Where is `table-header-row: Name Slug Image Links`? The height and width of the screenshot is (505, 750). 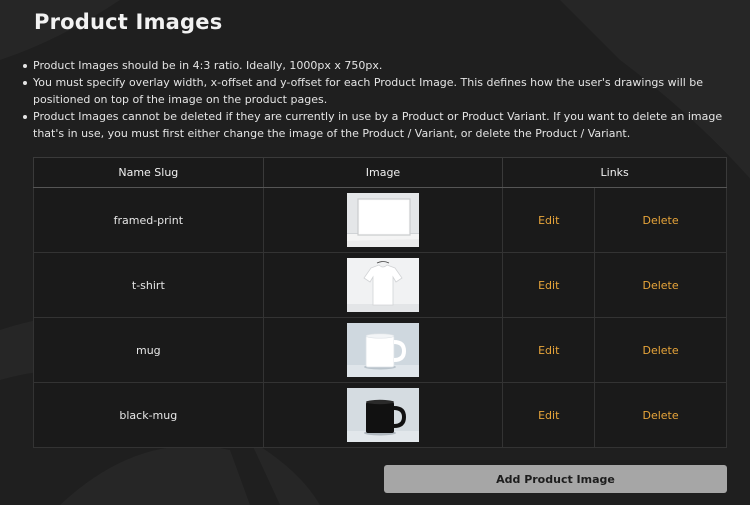 table-header-row: Name Slug Image Links is located at coordinates (380, 172).